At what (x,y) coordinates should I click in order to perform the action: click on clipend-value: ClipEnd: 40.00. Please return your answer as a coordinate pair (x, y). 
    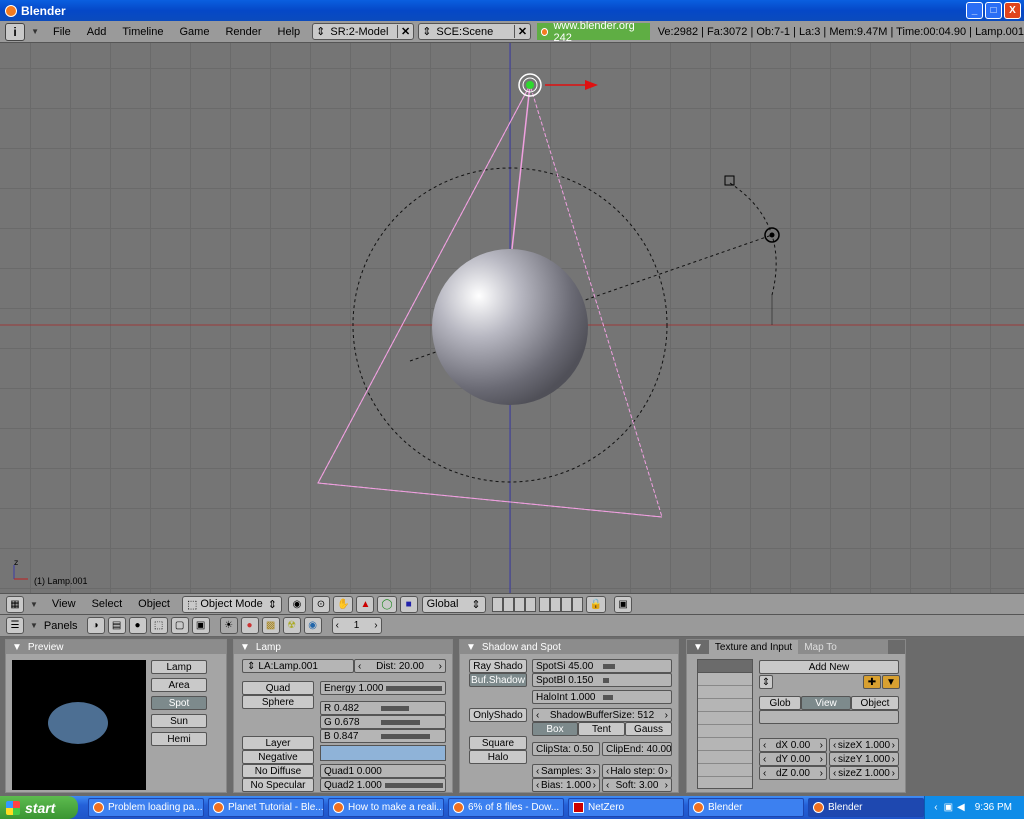
    Looking at the image, I should click on (638, 749).